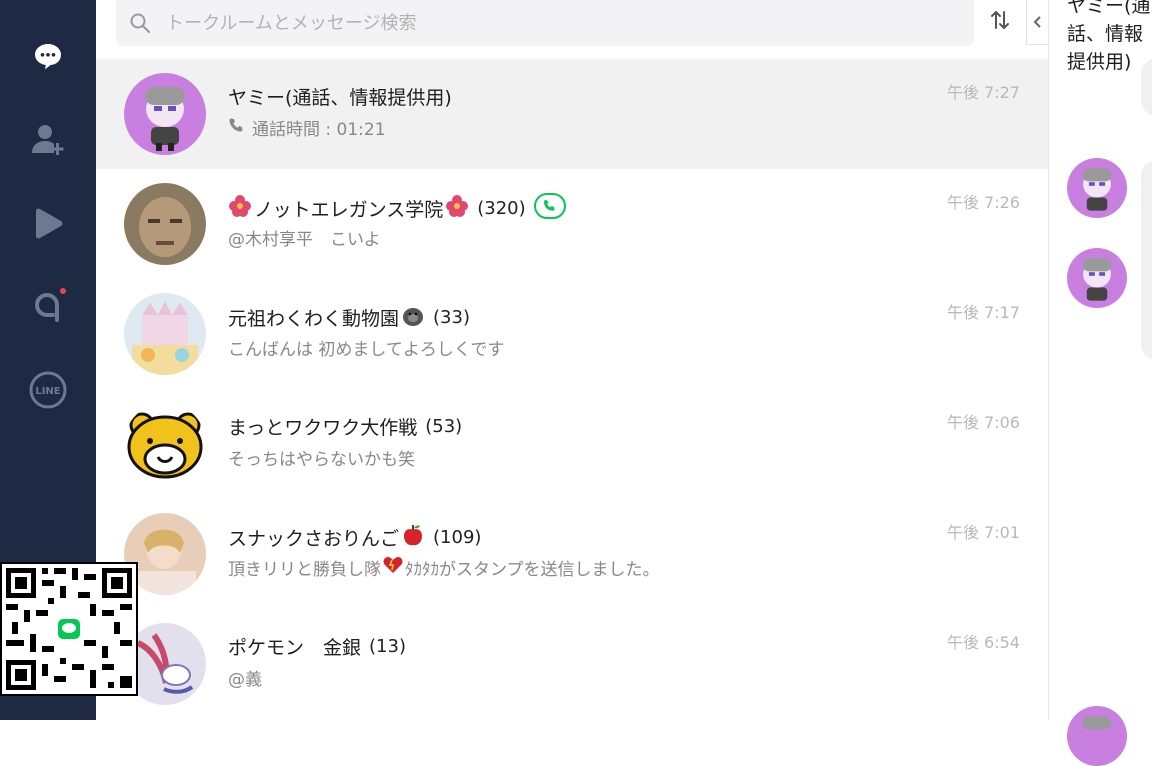  I want to click on chats-icon, so click(48, 56).